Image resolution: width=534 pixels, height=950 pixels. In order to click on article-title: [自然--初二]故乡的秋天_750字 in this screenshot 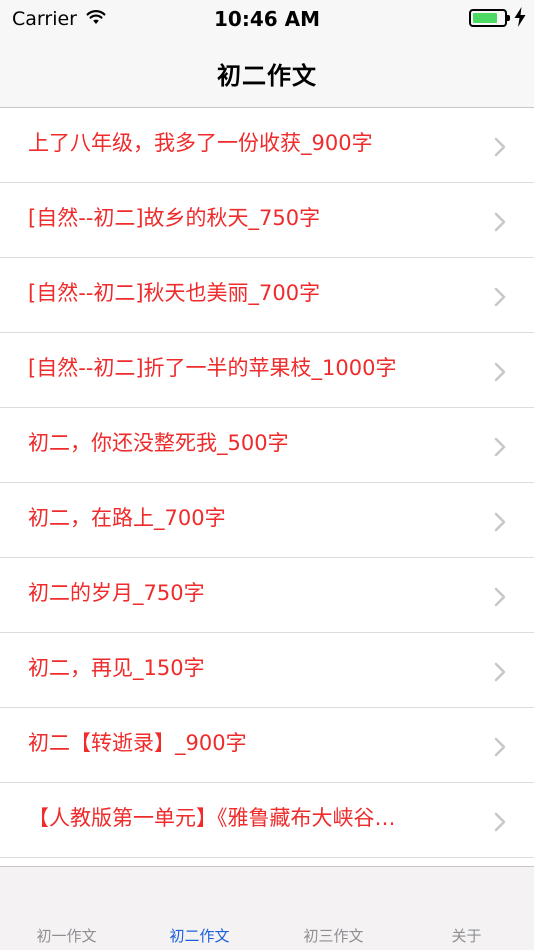, I will do `click(174, 218)`.